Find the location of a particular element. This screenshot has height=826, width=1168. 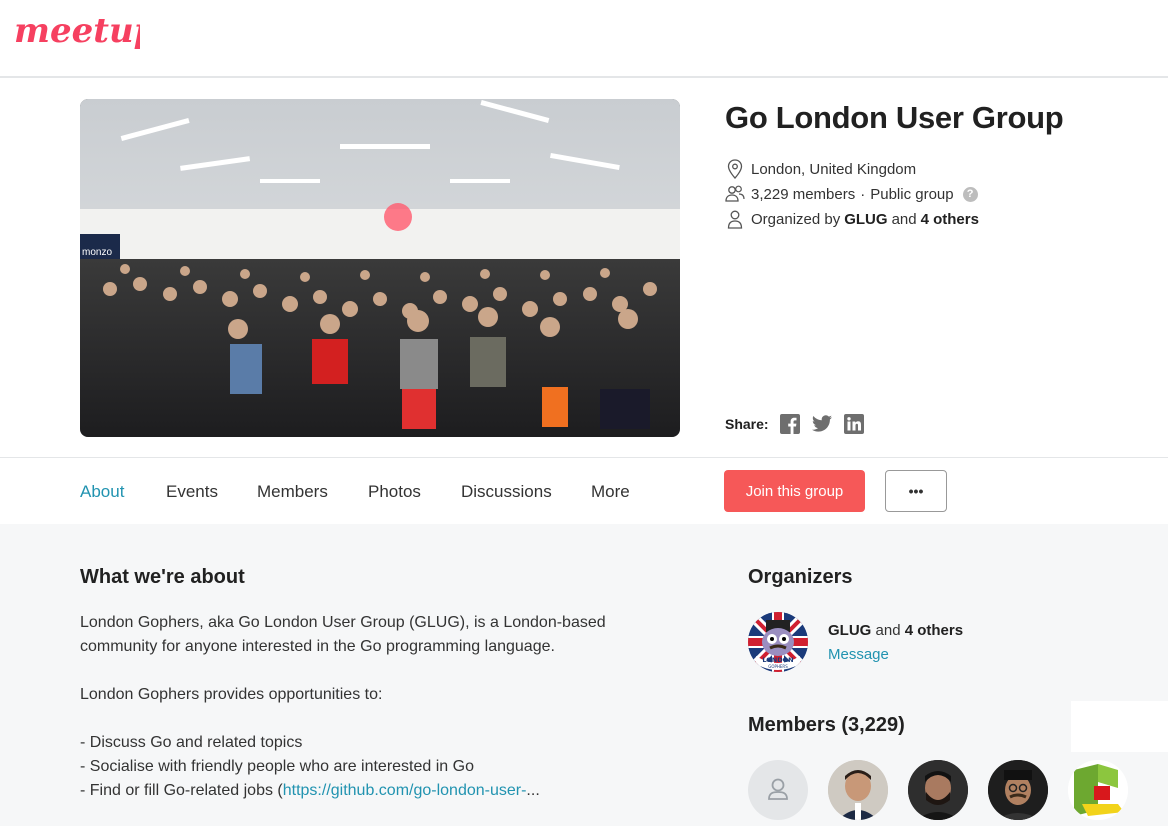

jobs-link: https://github.com/go-london-user- is located at coordinates (405, 790).